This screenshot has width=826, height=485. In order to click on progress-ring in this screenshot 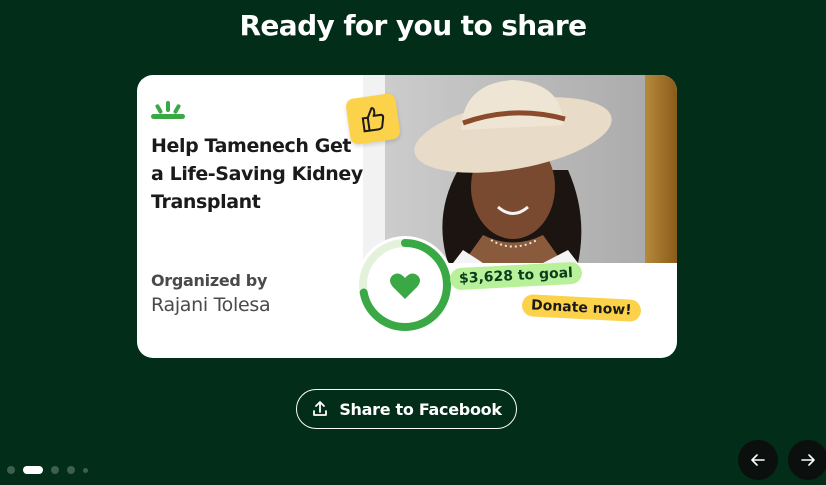, I will do `click(405, 287)`.